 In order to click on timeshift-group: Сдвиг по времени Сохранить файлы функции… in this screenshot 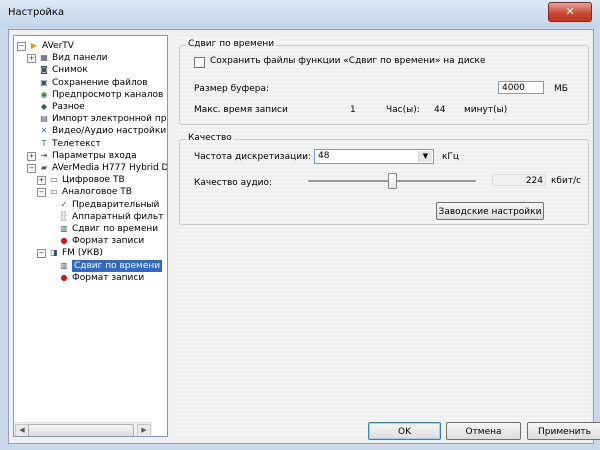, I will do `click(384, 82)`.